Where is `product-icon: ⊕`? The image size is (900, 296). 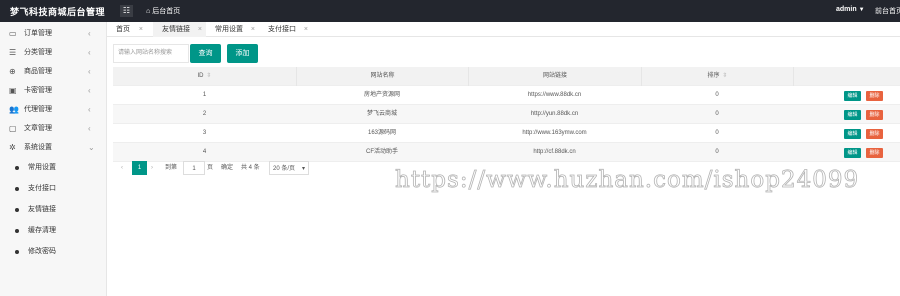 product-icon: ⊕ is located at coordinates (12, 71).